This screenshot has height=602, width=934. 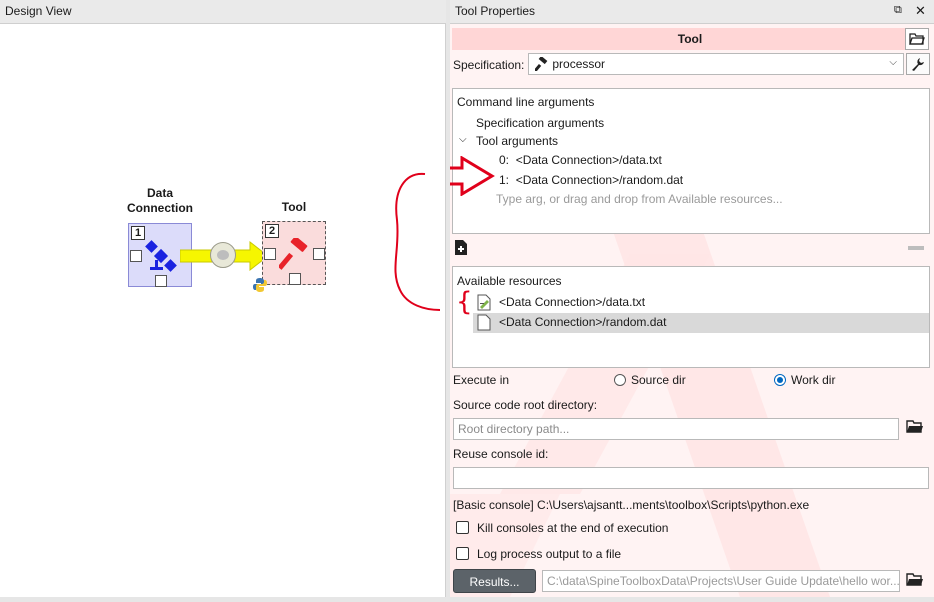 What do you see at coordinates (691, 478) in the screenshot?
I see `reuse-console-input` at bounding box center [691, 478].